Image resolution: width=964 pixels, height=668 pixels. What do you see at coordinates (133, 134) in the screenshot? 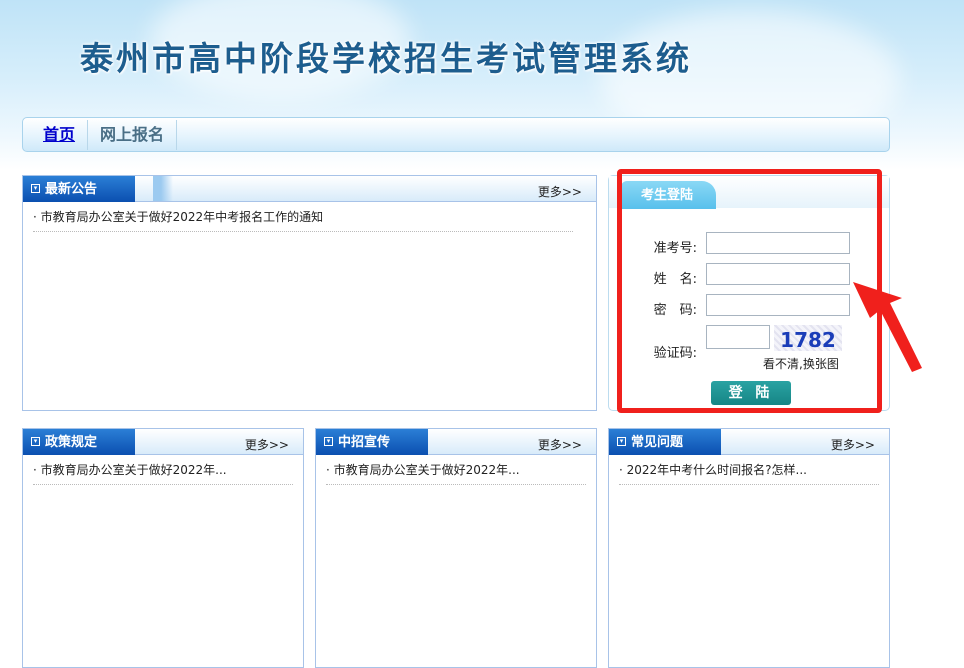
I see `nav-online-registration: 网上报名` at bounding box center [133, 134].